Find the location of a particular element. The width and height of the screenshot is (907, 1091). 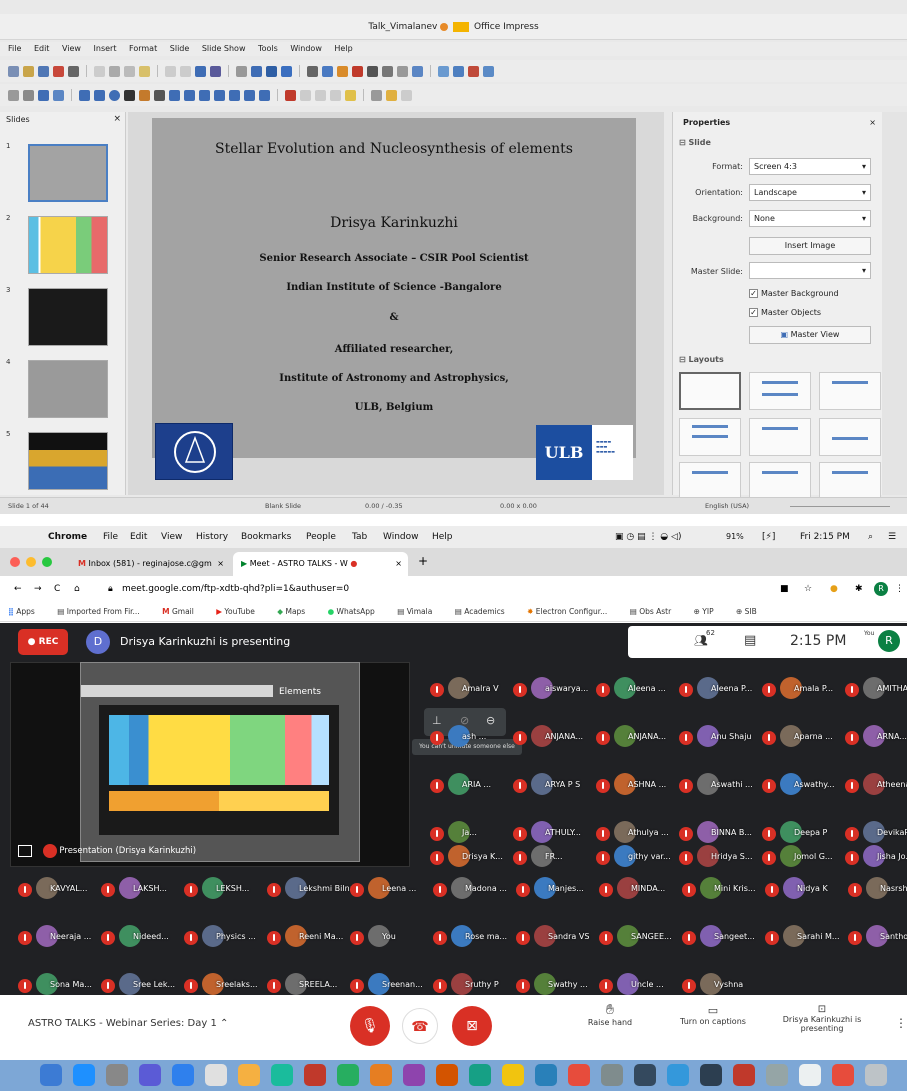

menu-slide-show: Slide Show is located at coordinates (224, 48).